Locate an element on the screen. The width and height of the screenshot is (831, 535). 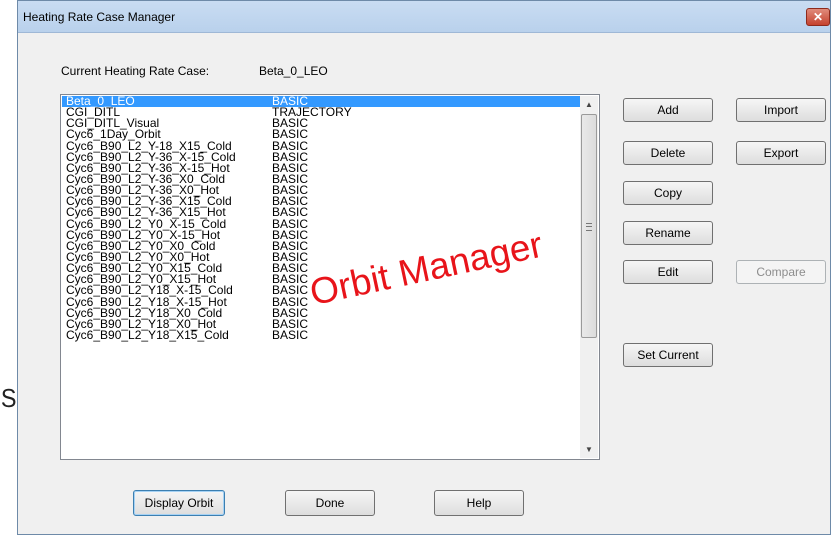
close-icon: ✕ is located at coordinates (818, 17).